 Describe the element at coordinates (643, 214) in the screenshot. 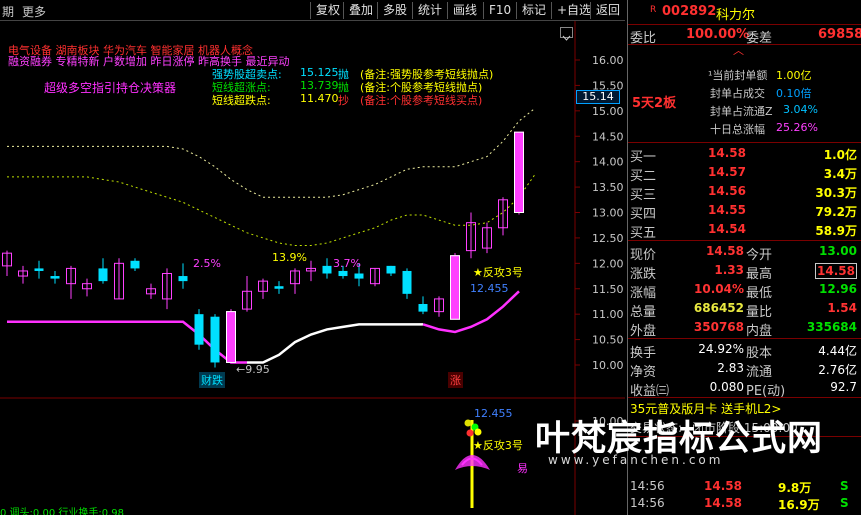

I see `bid-label: 买四` at that location.